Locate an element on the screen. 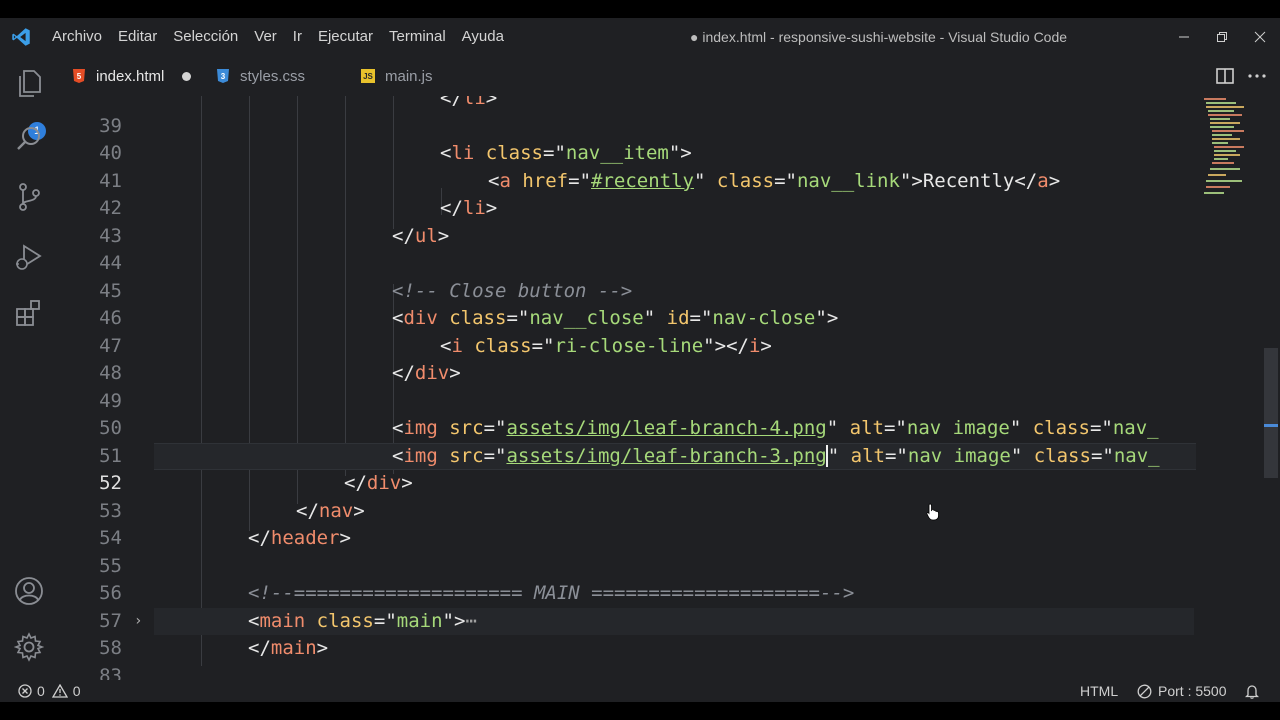 The image size is (1280, 720). tab-styles-css: 3 styles.css is located at coordinates (260, 76).